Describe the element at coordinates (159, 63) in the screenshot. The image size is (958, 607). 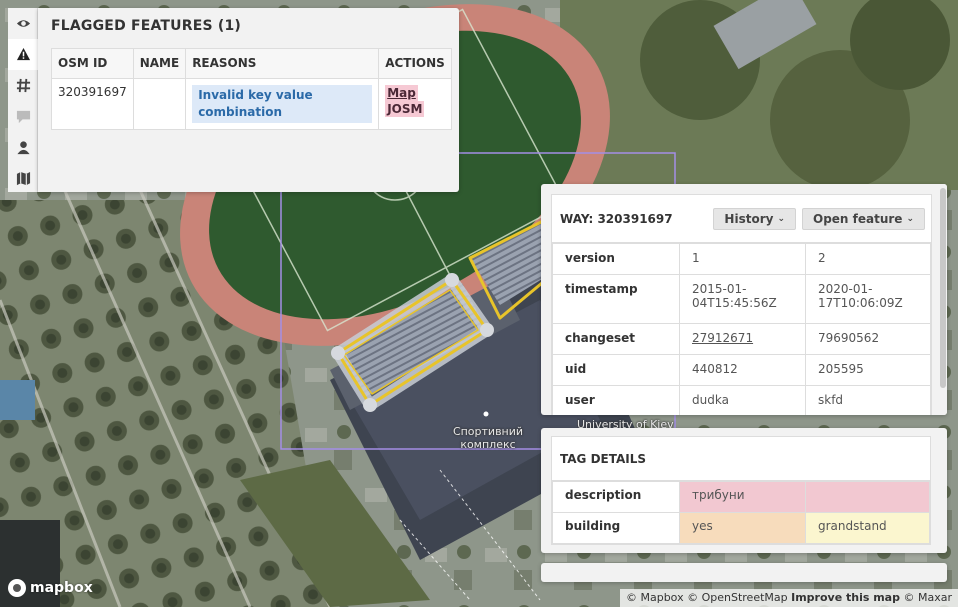
I see `col-name: NAME` at that location.